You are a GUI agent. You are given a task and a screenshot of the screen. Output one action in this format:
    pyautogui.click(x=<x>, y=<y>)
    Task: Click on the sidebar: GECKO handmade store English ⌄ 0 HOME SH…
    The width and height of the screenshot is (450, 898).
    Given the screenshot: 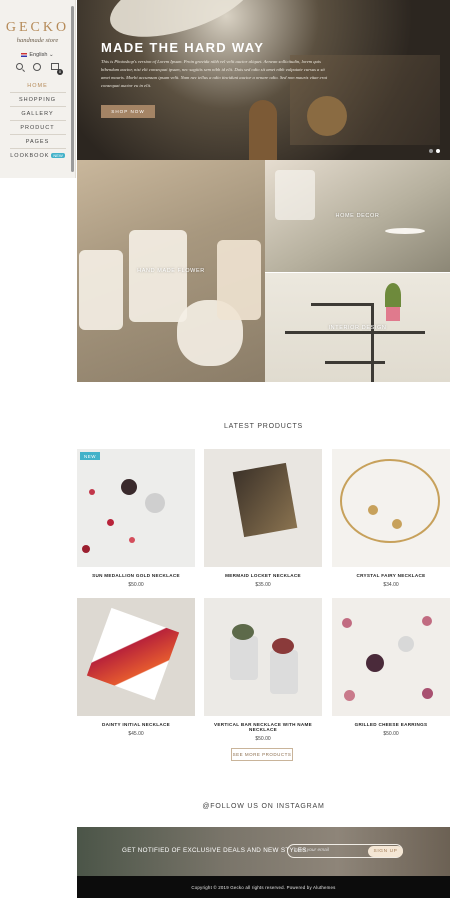 What is the action you would take?
    pyautogui.click(x=38, y=89)
    